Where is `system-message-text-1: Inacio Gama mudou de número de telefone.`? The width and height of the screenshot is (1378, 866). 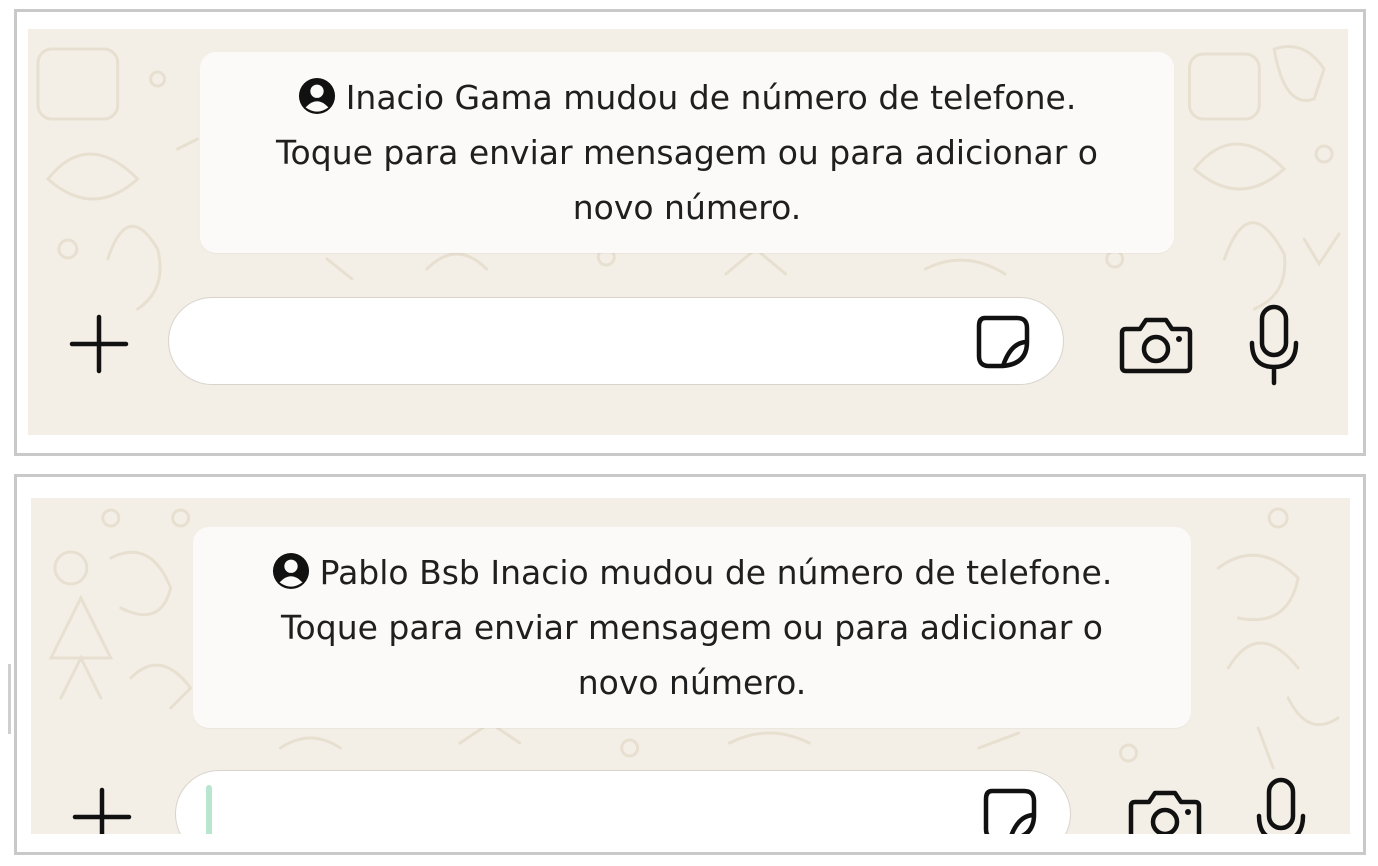 system-message-text-1: Inacio Gama mudou de número de telefone. is located at coordinates (711, 97).